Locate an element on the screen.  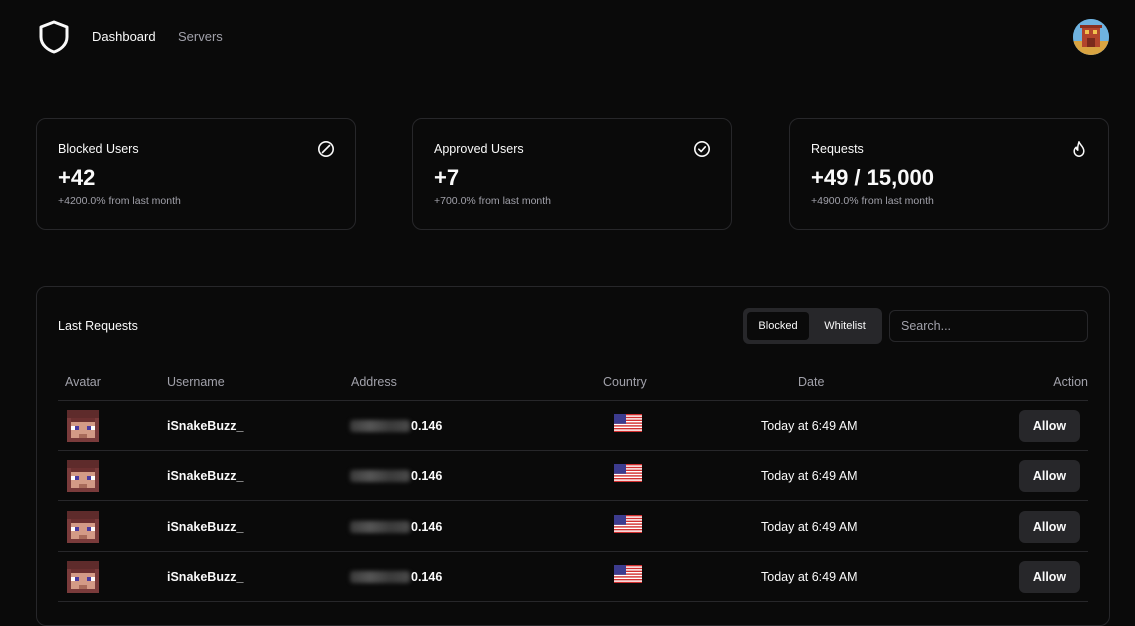
toggle-blocked: Blocked is located at coordinates (778, 326).